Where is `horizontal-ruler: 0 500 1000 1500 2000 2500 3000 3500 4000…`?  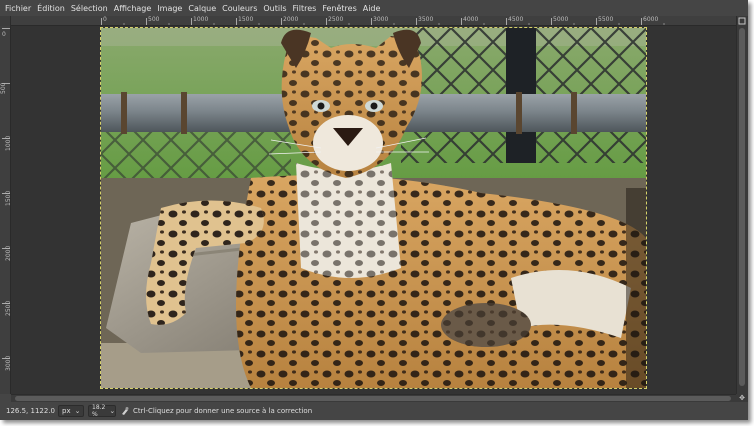
horizontal-ruler: 0 500 1000 1500 2000 2500 3000 3500 4000… is located at coordinates (373, 21).